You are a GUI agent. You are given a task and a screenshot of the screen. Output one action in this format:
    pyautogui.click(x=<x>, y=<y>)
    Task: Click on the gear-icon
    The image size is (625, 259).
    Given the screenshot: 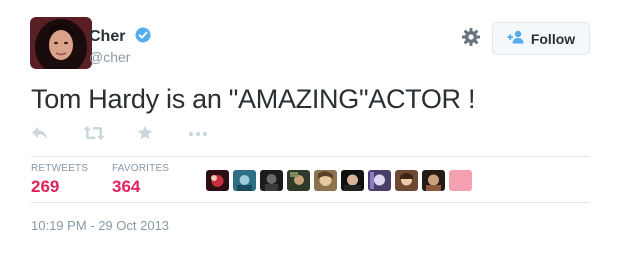 What is the action you would take?
    pyautogui.click(x=471, y=37)
    